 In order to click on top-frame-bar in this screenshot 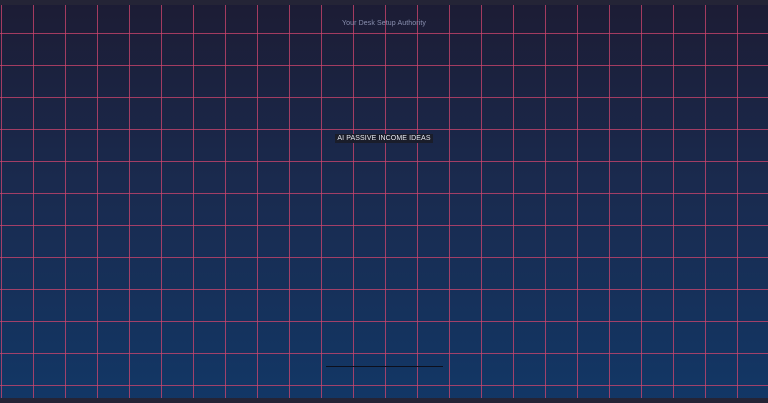, I will do `click(384, 2)`.